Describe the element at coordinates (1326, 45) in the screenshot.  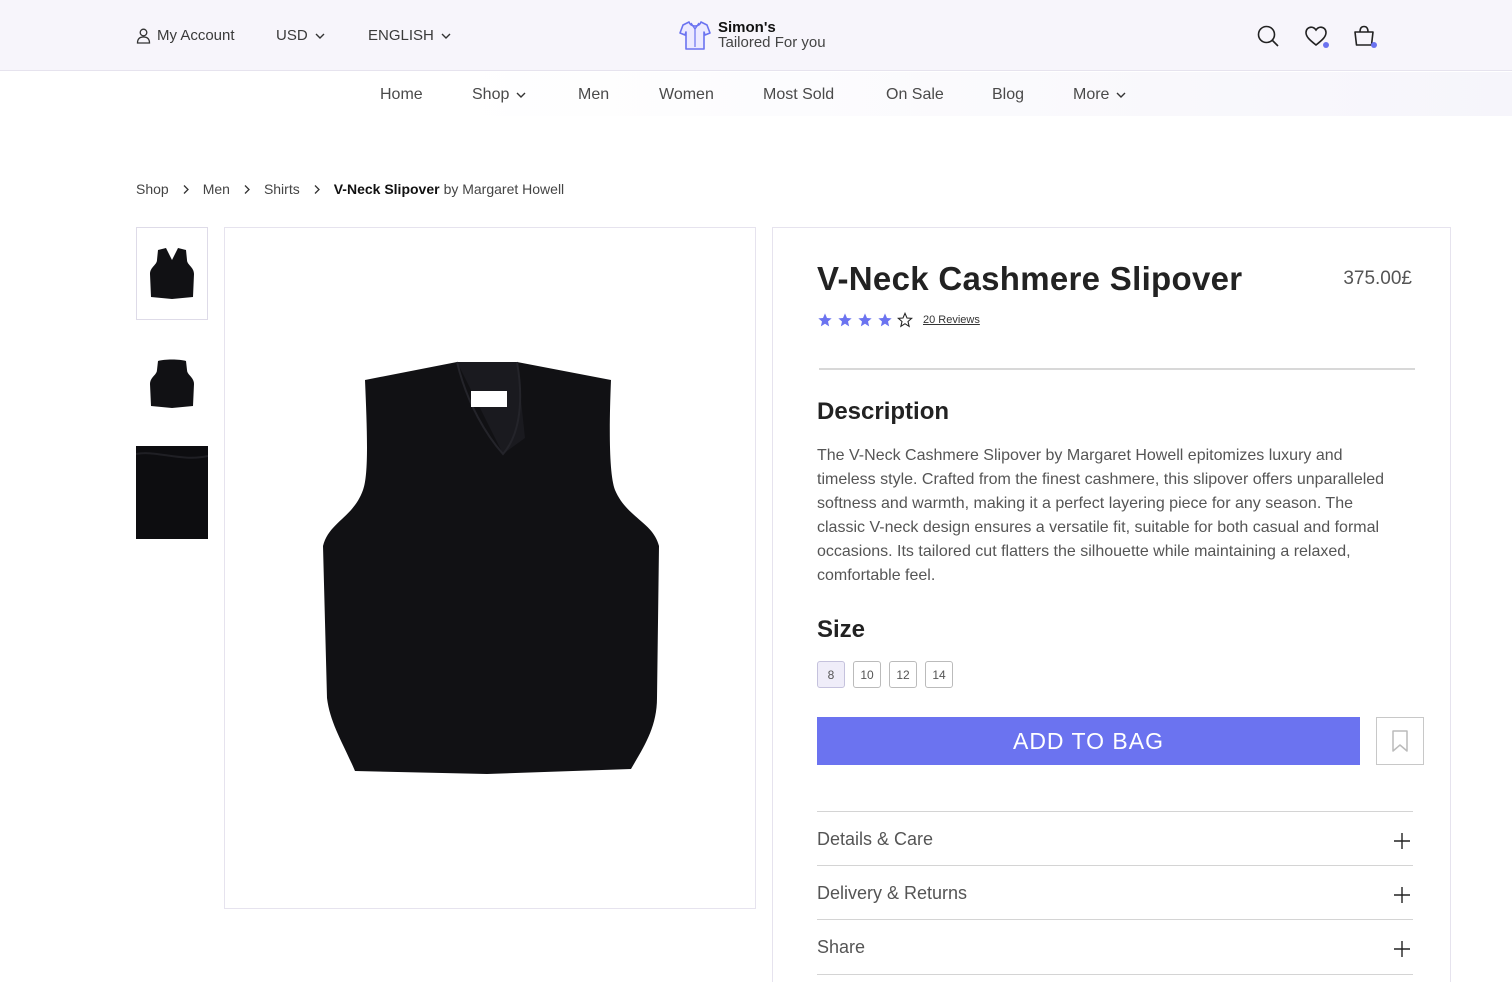
I see `wishlist-indicator-dot` at that location.